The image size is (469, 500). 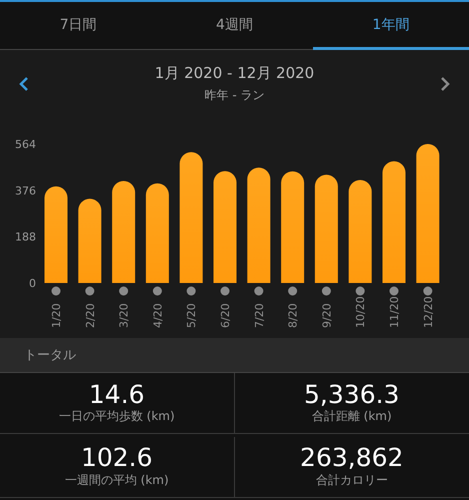 What do you see at coordinates (32, 283) in the screenshot?
I see `y-axis-label: 0` at bounding box center [32, 283].